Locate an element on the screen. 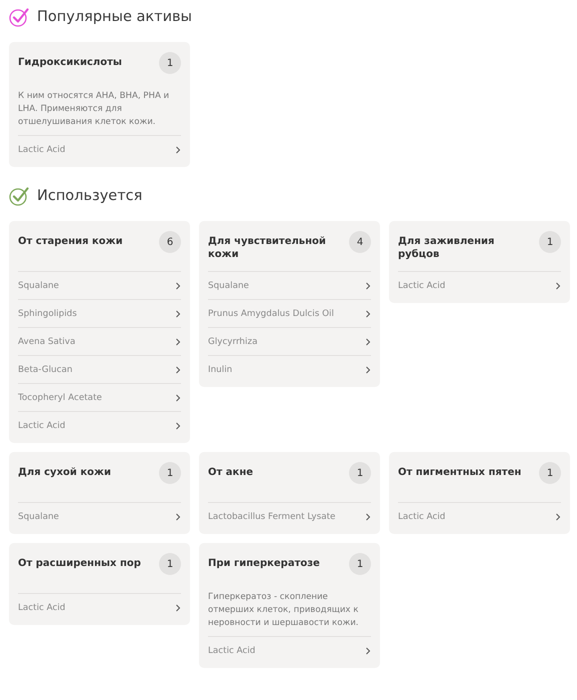  category-title: Для сухой кожи is located at coordinates (65, 472).